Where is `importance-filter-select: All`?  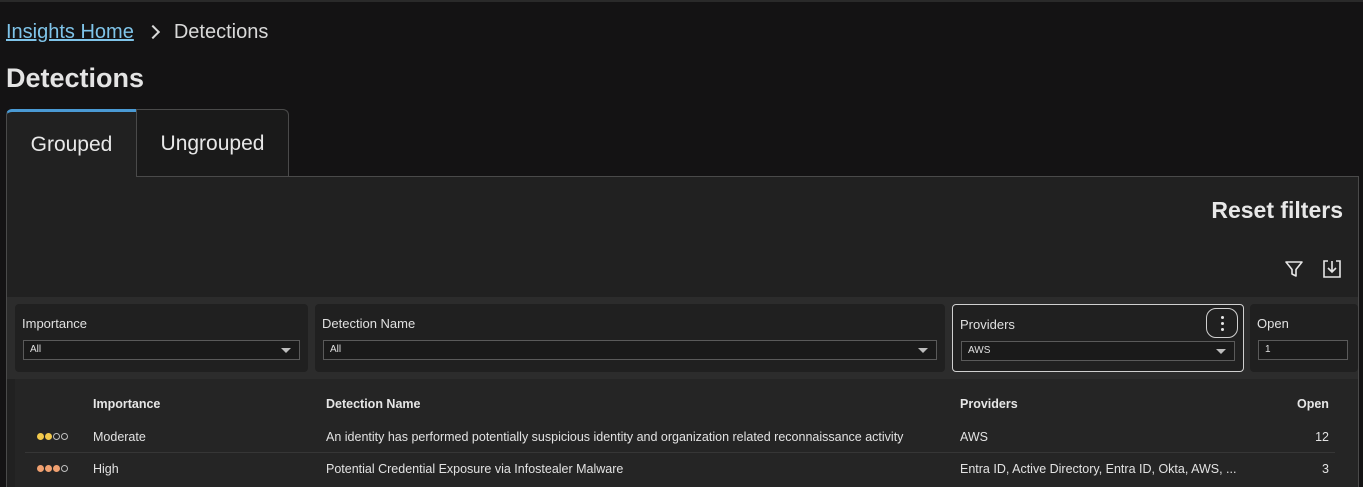 importance-filter-select: All is located at coordinates (161, 350).